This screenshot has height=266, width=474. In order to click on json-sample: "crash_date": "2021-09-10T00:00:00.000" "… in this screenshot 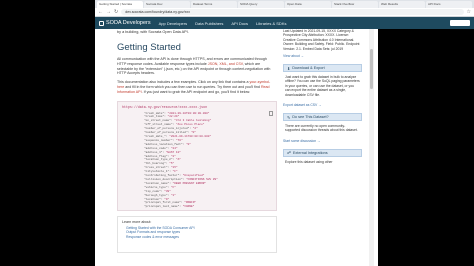, I will do `click(208, 161)`.